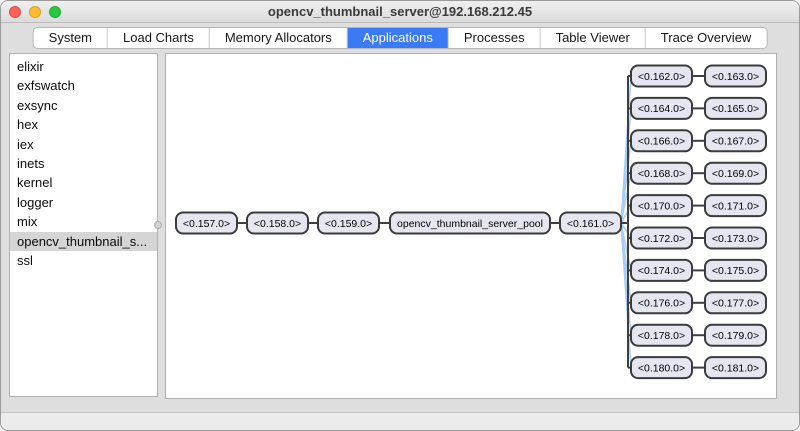 This screenshot has height=431, width=800. I want to click on process-node-label: <0.157.0>, so click(206, 224).